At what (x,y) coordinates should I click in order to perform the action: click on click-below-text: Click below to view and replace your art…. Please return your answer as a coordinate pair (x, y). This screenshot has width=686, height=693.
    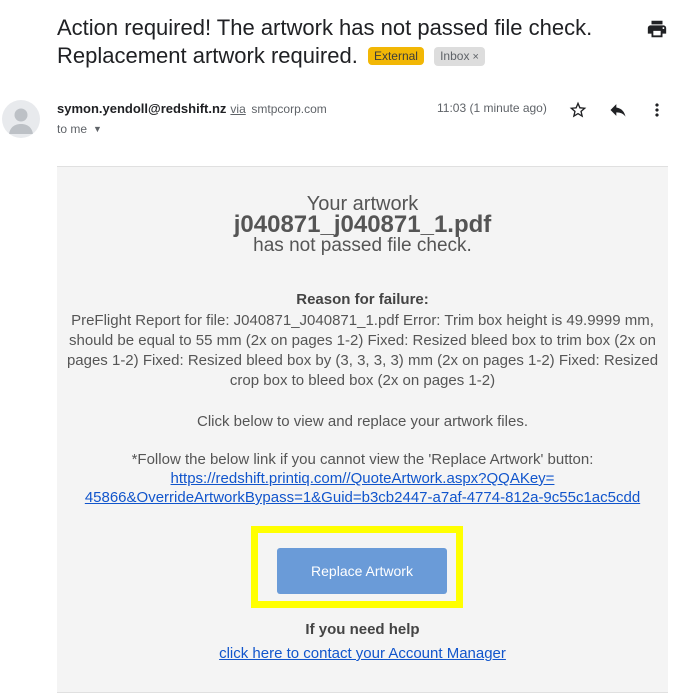
    Looking at the image, I should click on (362, 421).